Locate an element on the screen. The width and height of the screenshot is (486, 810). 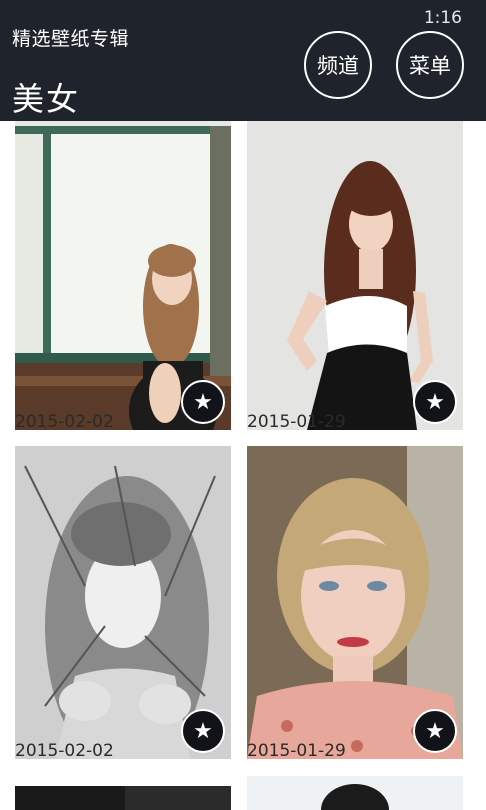
page-title: 美女 is located at coordinates (46, 99).